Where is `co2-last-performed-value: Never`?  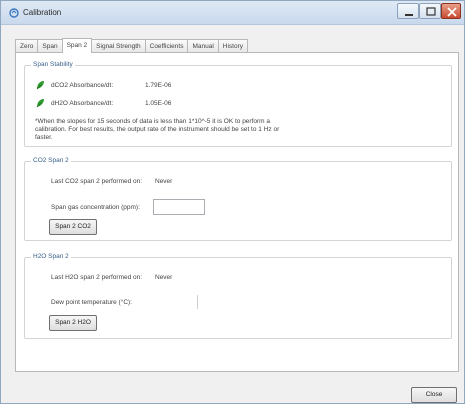
co2-last-performed-value: Never is located at coordinates (164, 181).